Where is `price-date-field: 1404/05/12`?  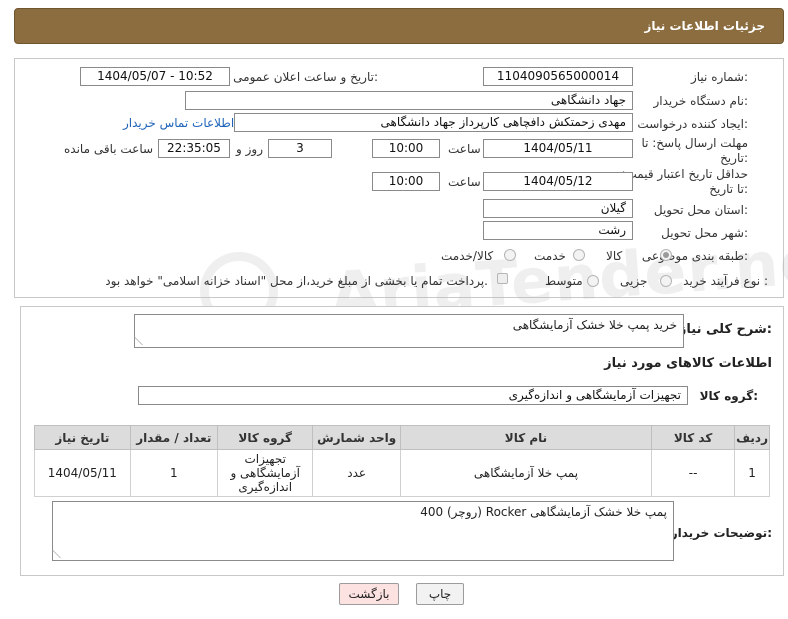
price-date-field: 1404/05/12 is located at coordinates (558, 181).